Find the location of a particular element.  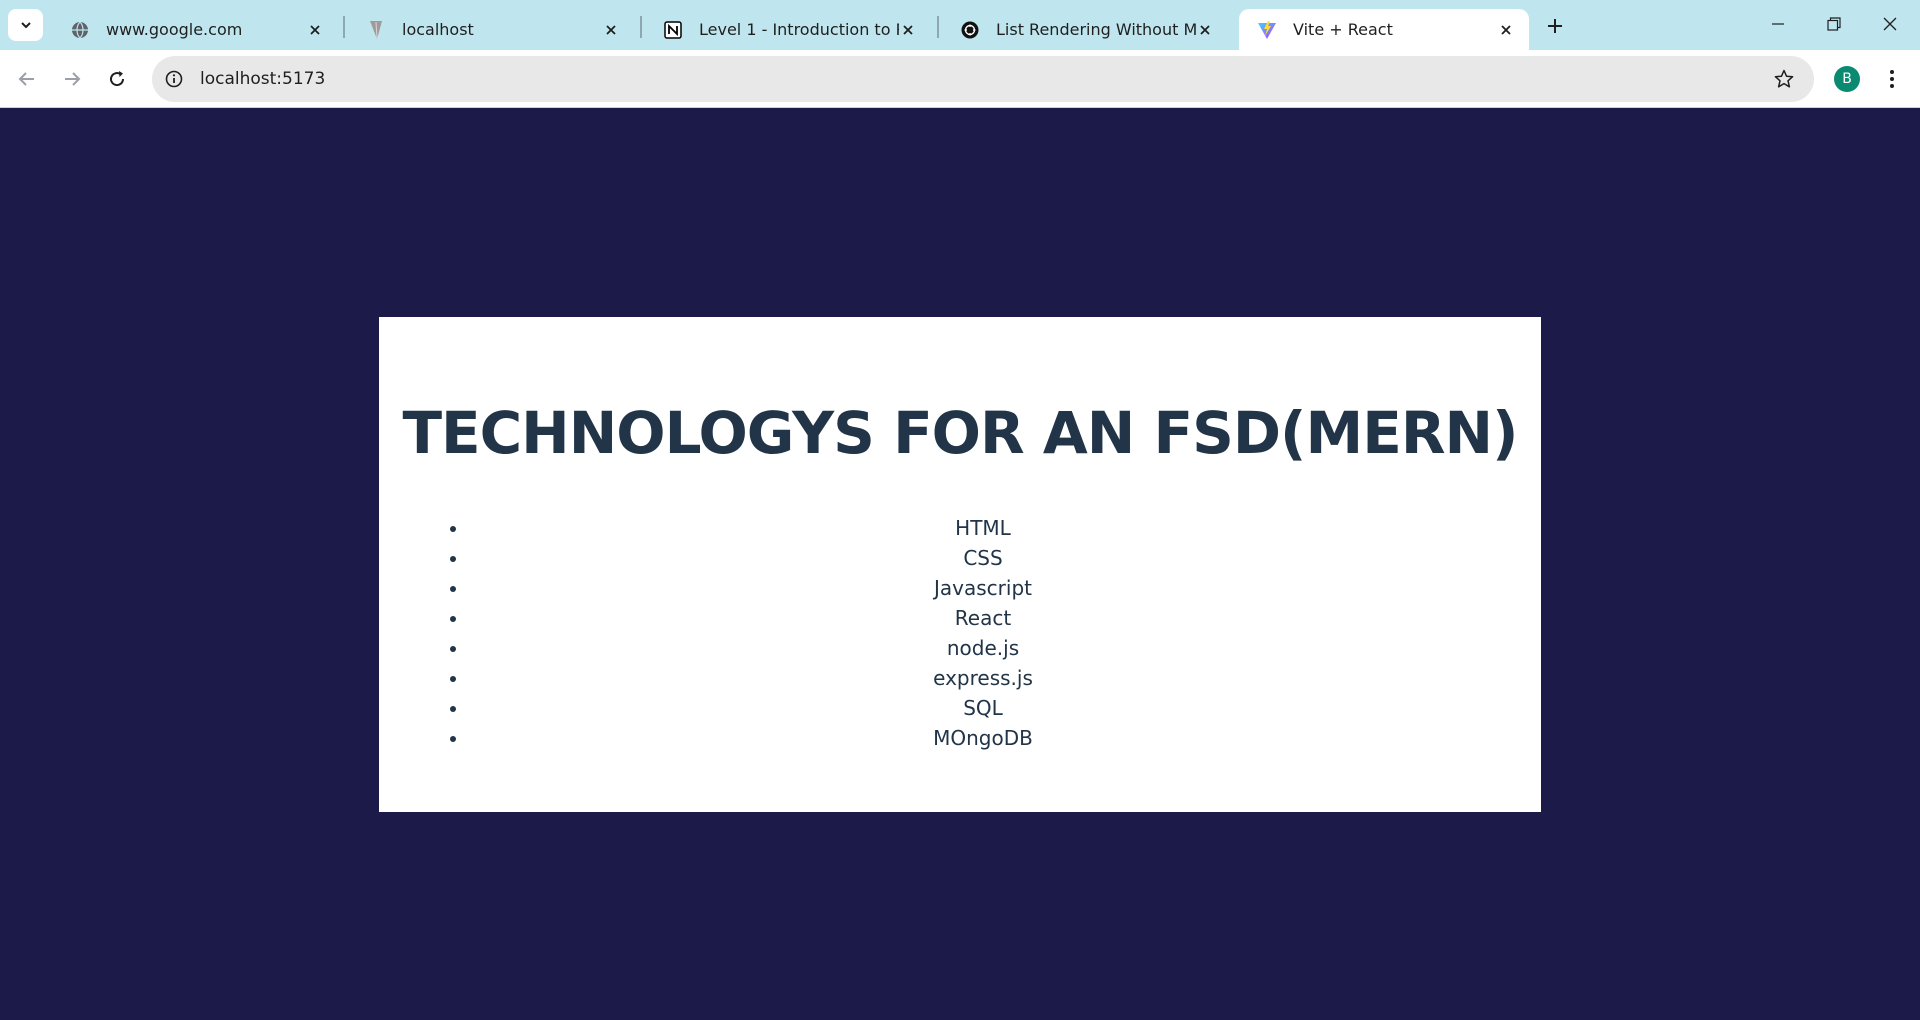

tab-title: www.google.com is located at coordinates (174, 29).